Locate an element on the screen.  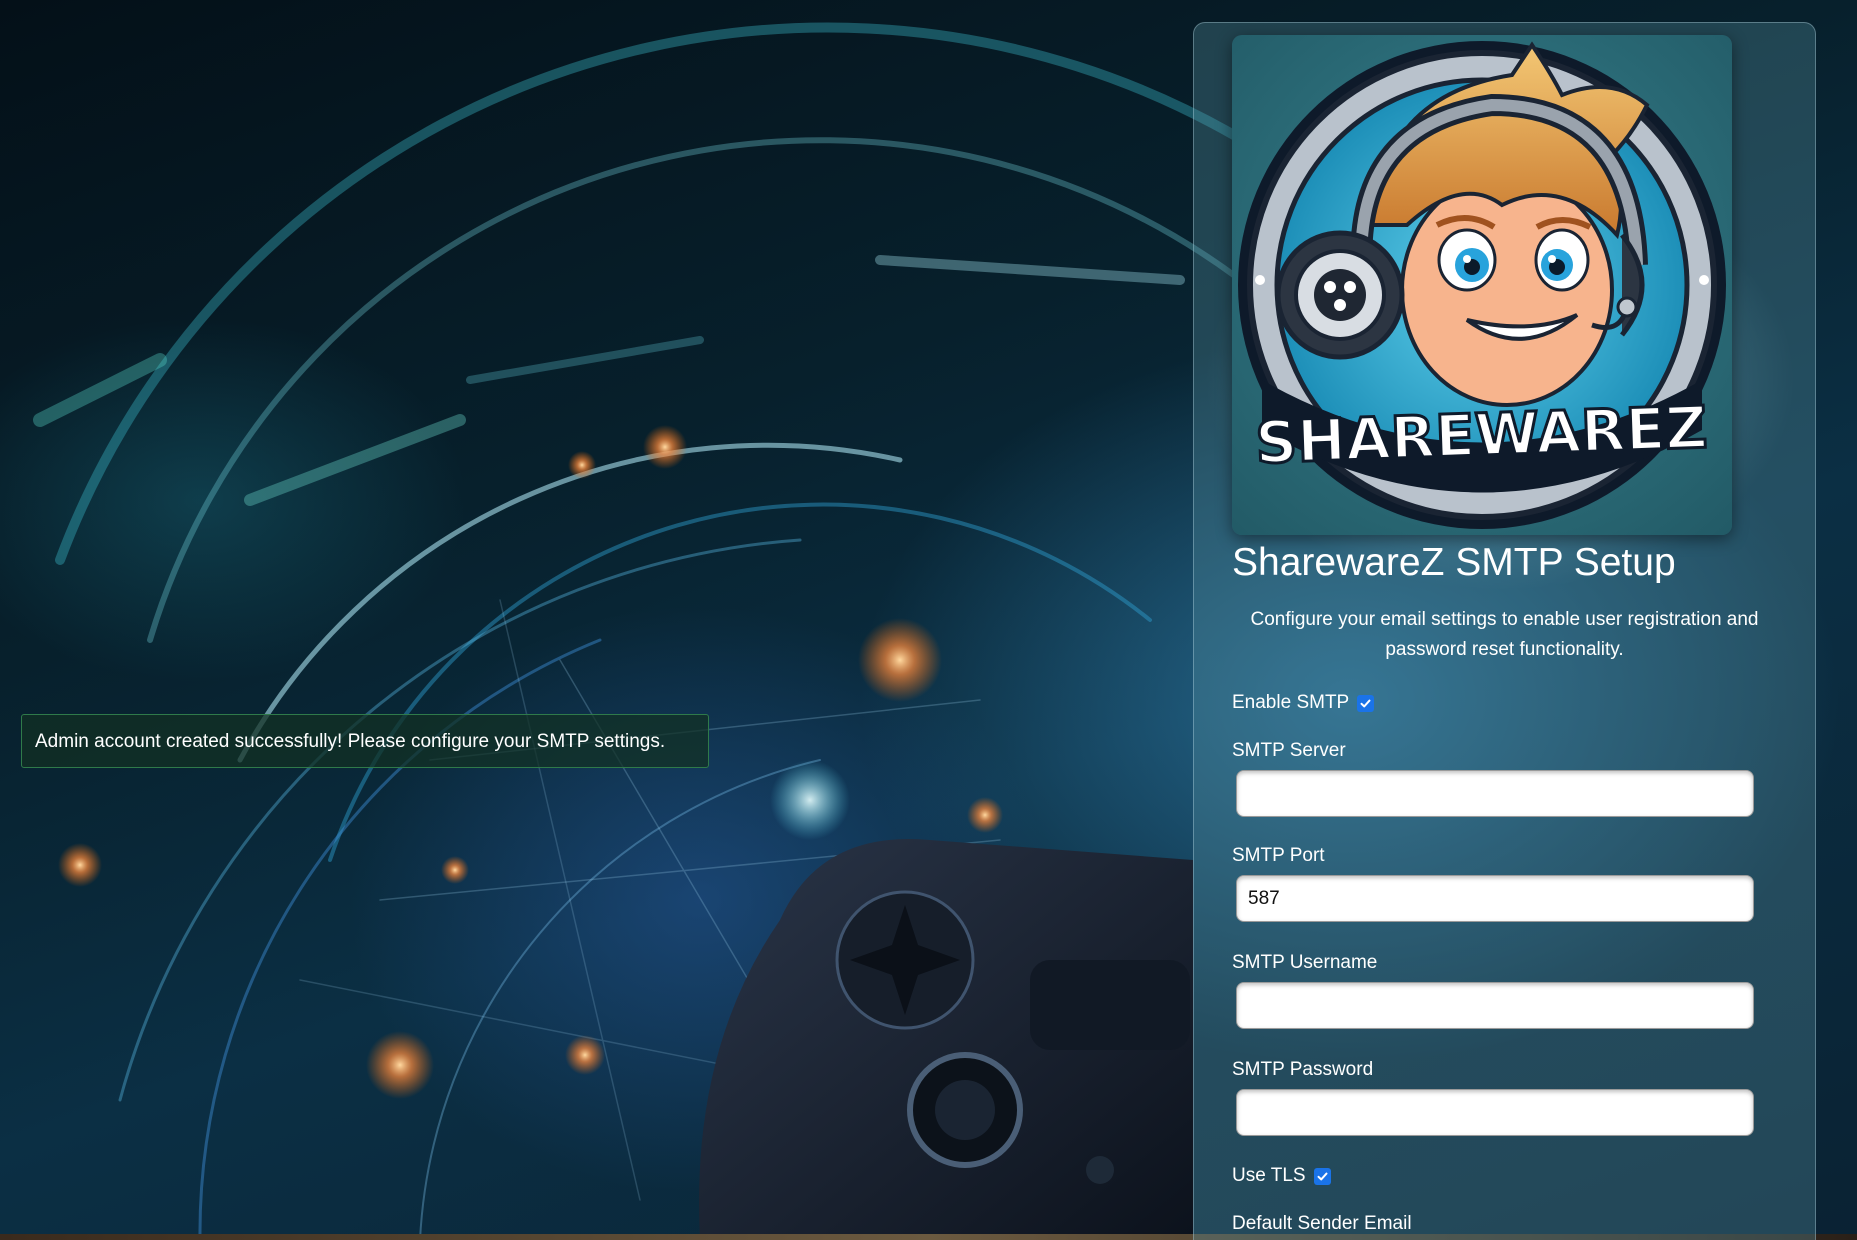
smtp-port-input is located at coordinates (1495, 898).